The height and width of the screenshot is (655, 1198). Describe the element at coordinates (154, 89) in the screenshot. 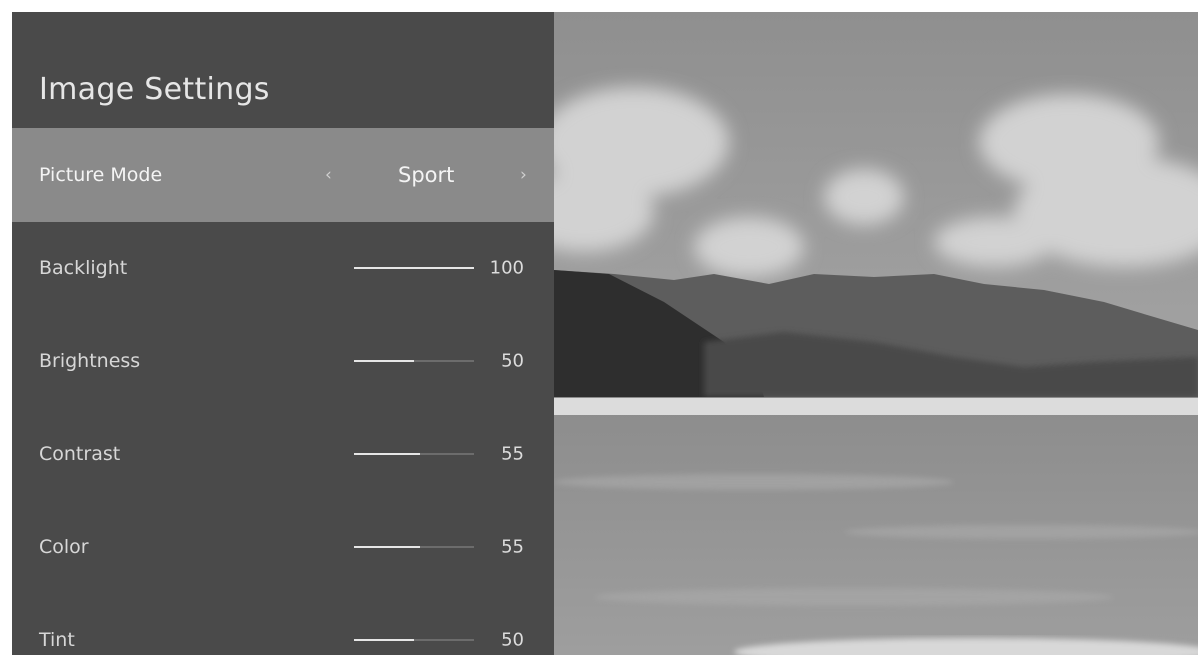

I see `panel-title: Image Settings` at that location.